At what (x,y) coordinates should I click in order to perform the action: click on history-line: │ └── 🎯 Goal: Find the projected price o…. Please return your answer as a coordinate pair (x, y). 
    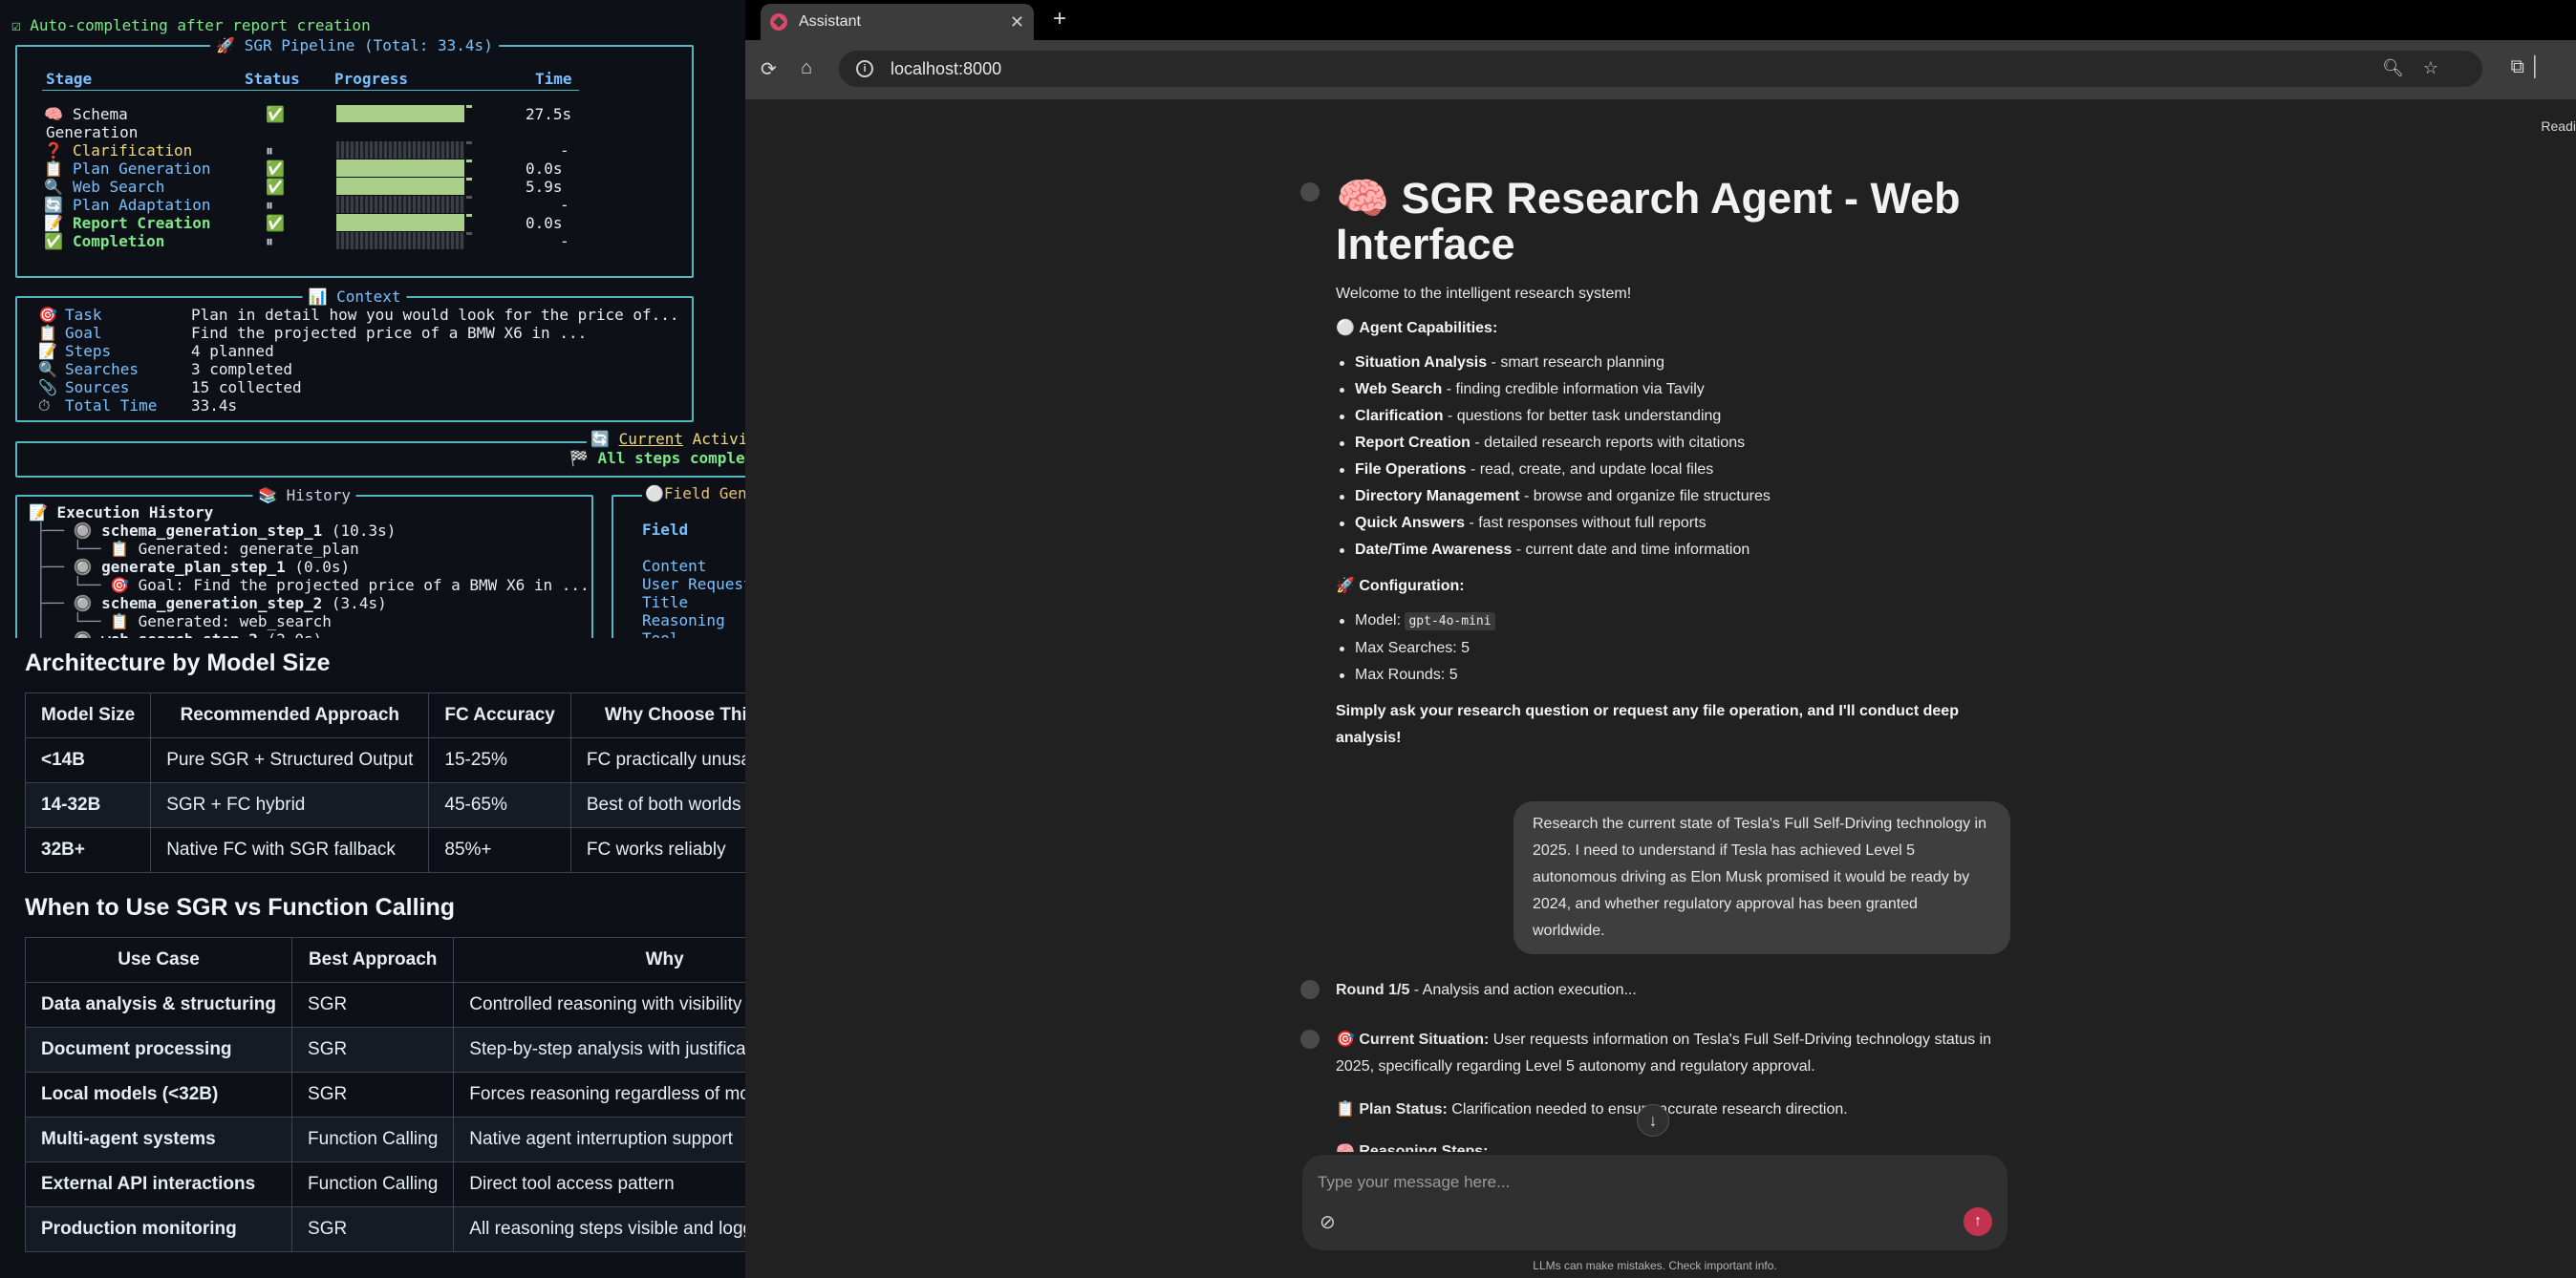
    Looking at the image, I should click on (313, 585).